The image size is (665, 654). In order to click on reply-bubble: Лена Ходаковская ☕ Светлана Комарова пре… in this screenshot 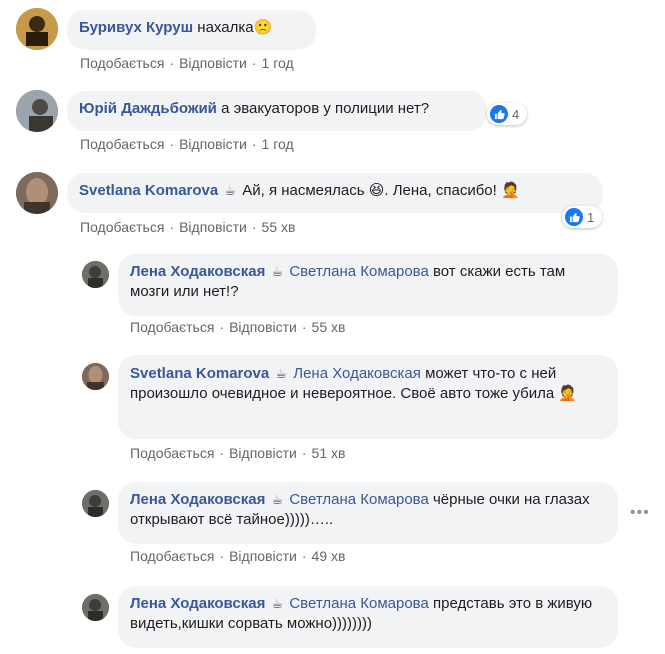, I will do `click(368, 617)`.